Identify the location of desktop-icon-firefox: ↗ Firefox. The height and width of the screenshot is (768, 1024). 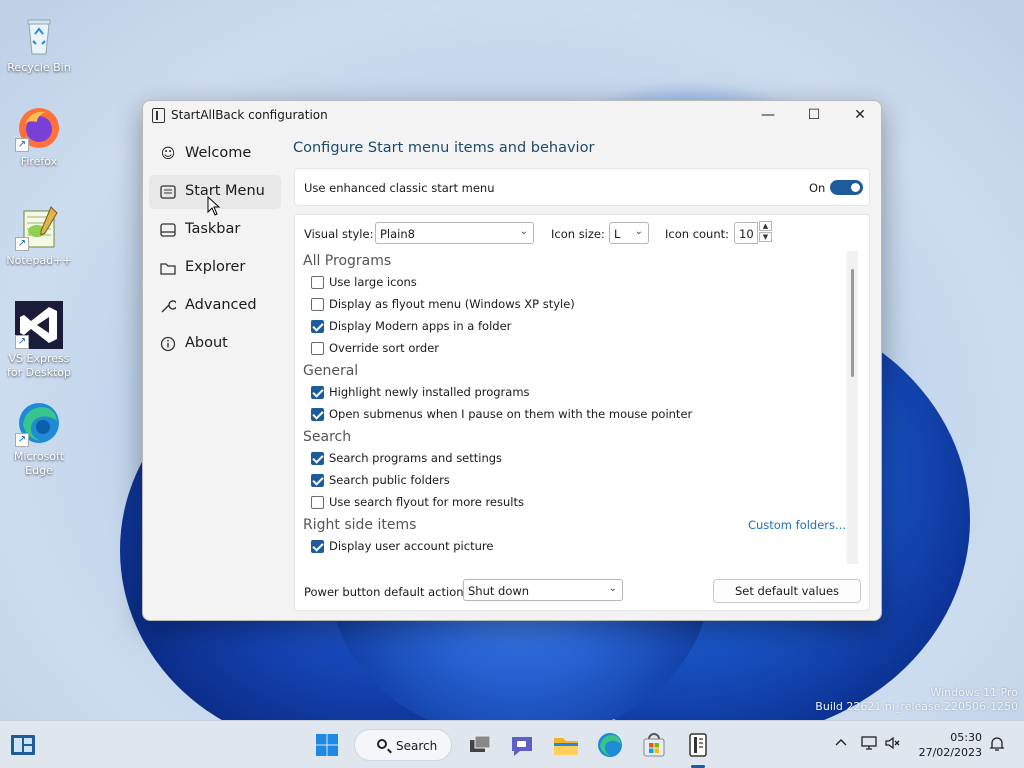
(39, 136).